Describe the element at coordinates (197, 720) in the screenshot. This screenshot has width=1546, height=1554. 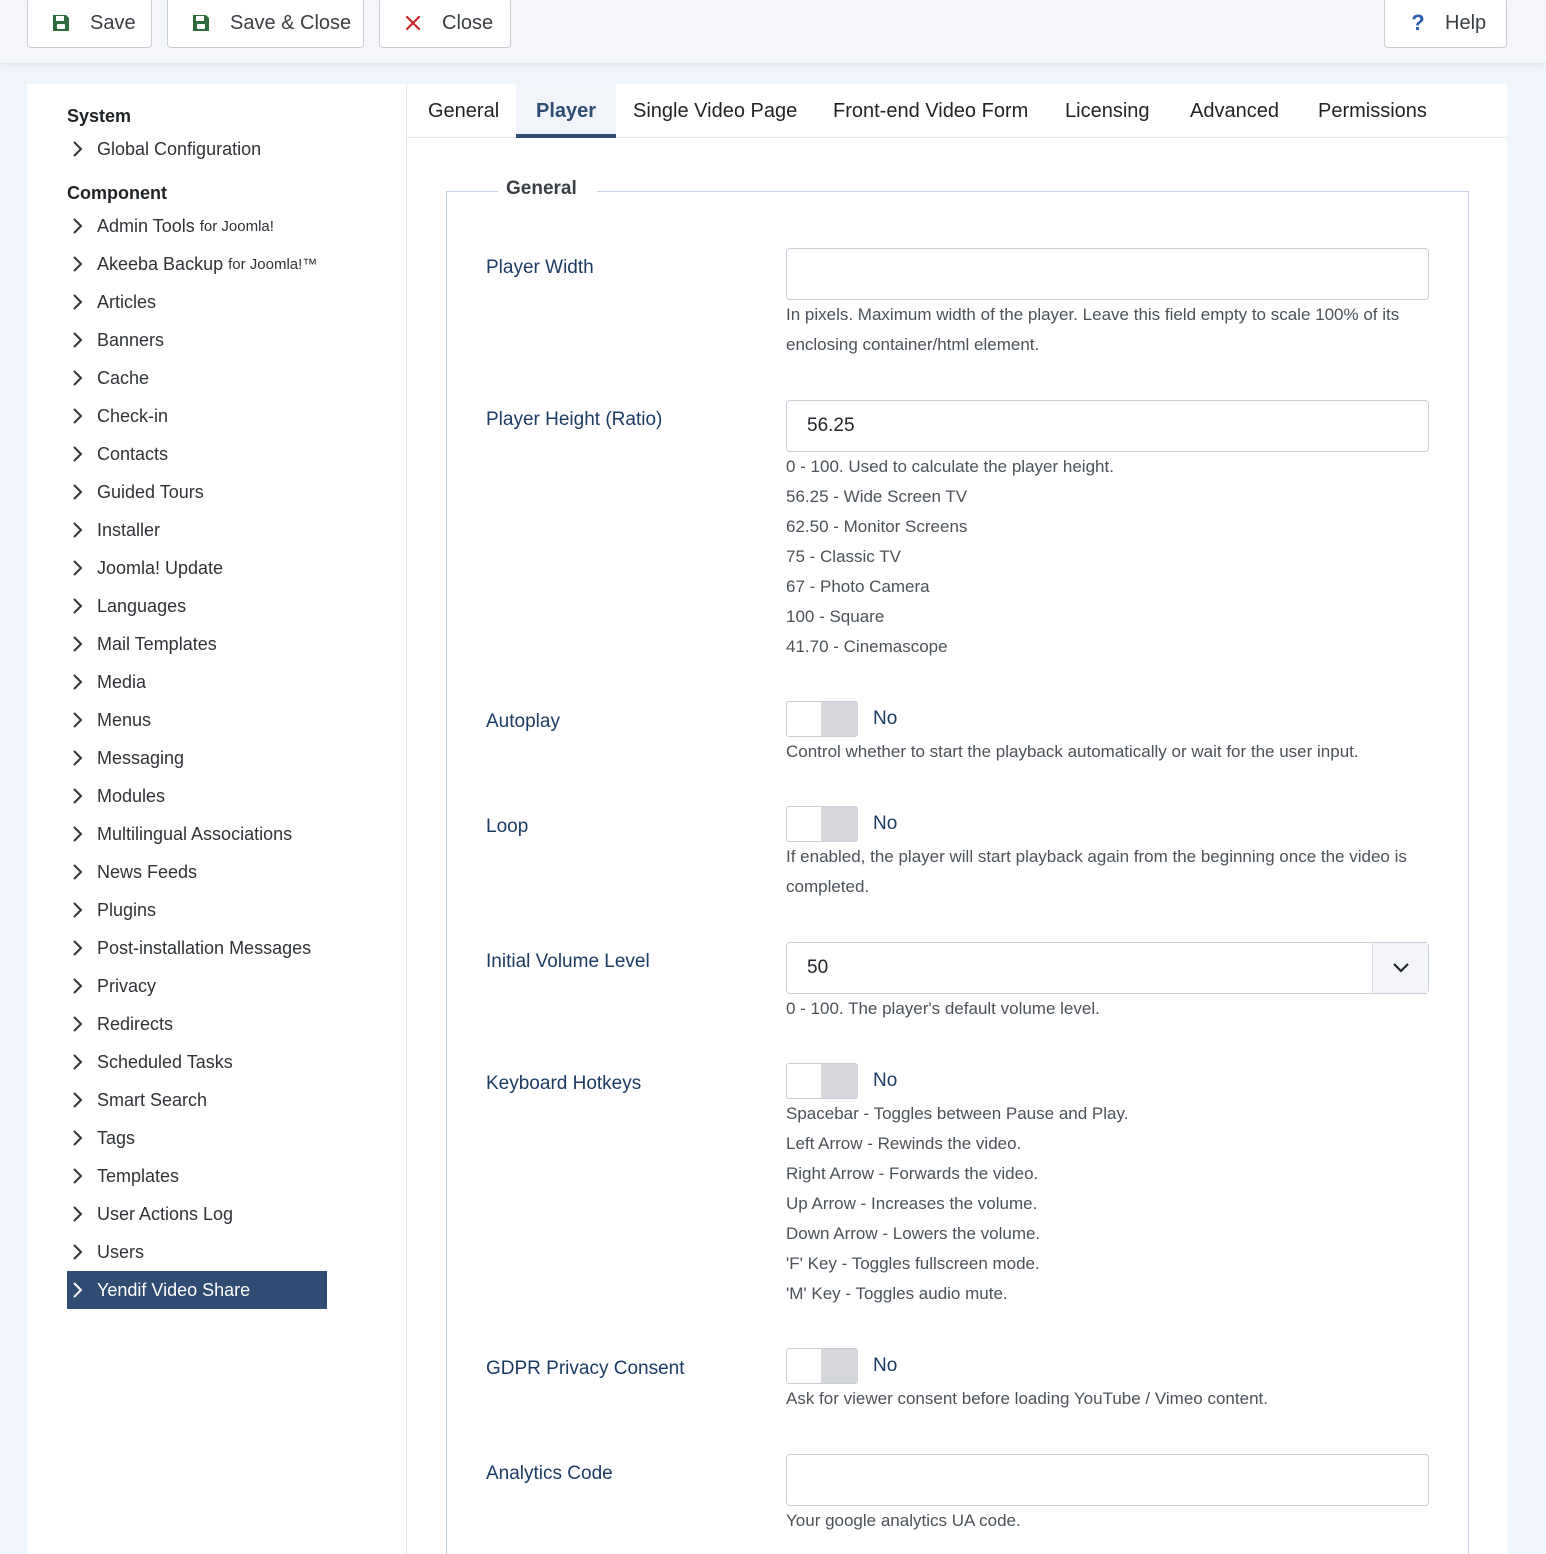
I see `sidebar-item-menus: Menus` at that location.